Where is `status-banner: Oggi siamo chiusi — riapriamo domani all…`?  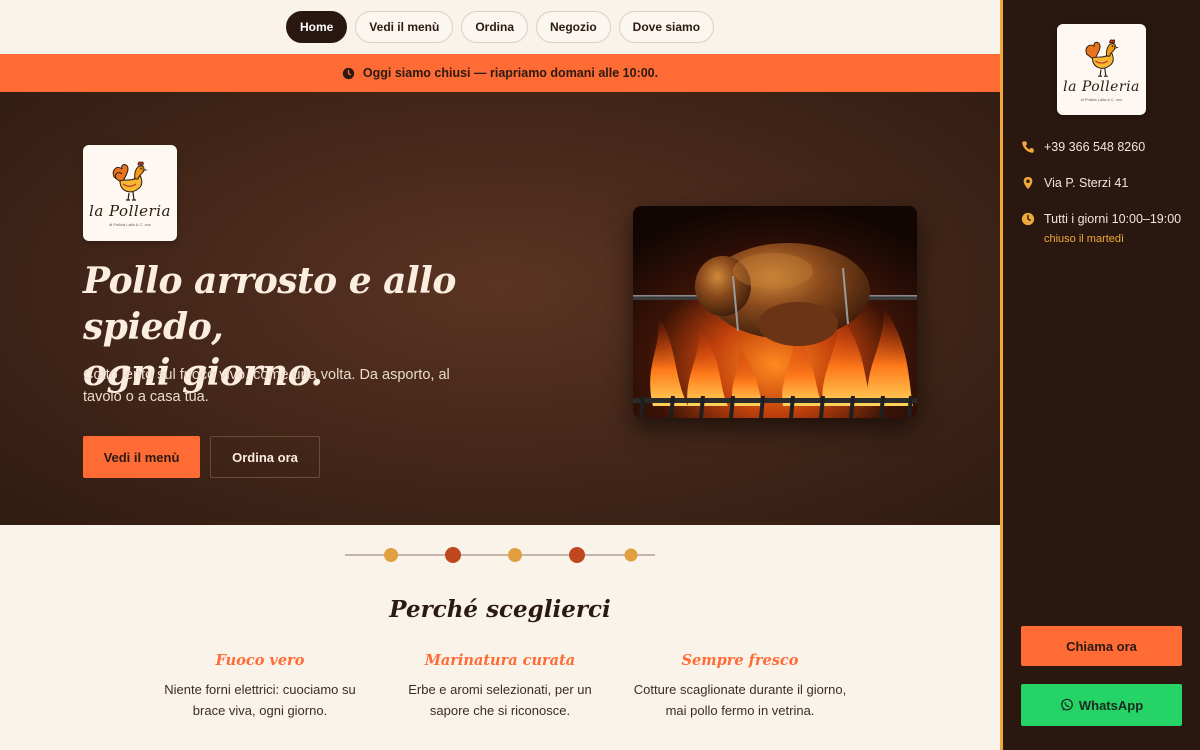 status-banner: Oggi siamo chiusi — riapriamo domani all… is located at coordinates (500, 73).